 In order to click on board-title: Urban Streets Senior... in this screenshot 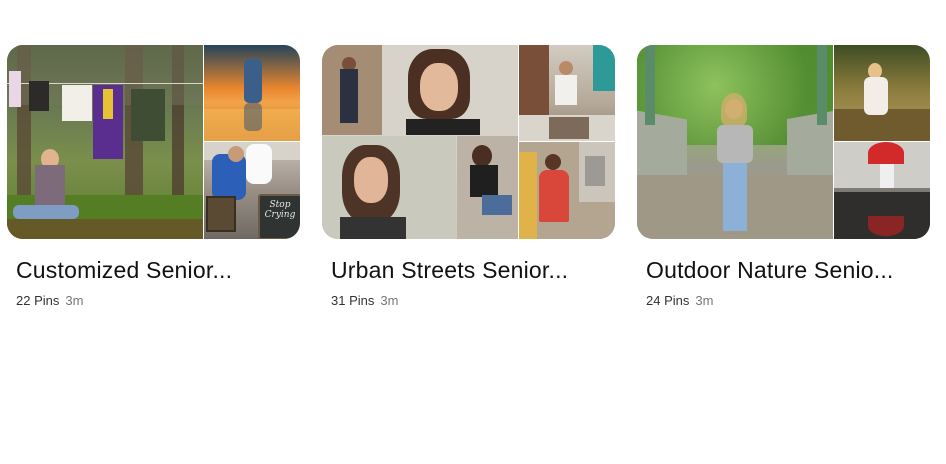, I will do `click(471, 270)`.